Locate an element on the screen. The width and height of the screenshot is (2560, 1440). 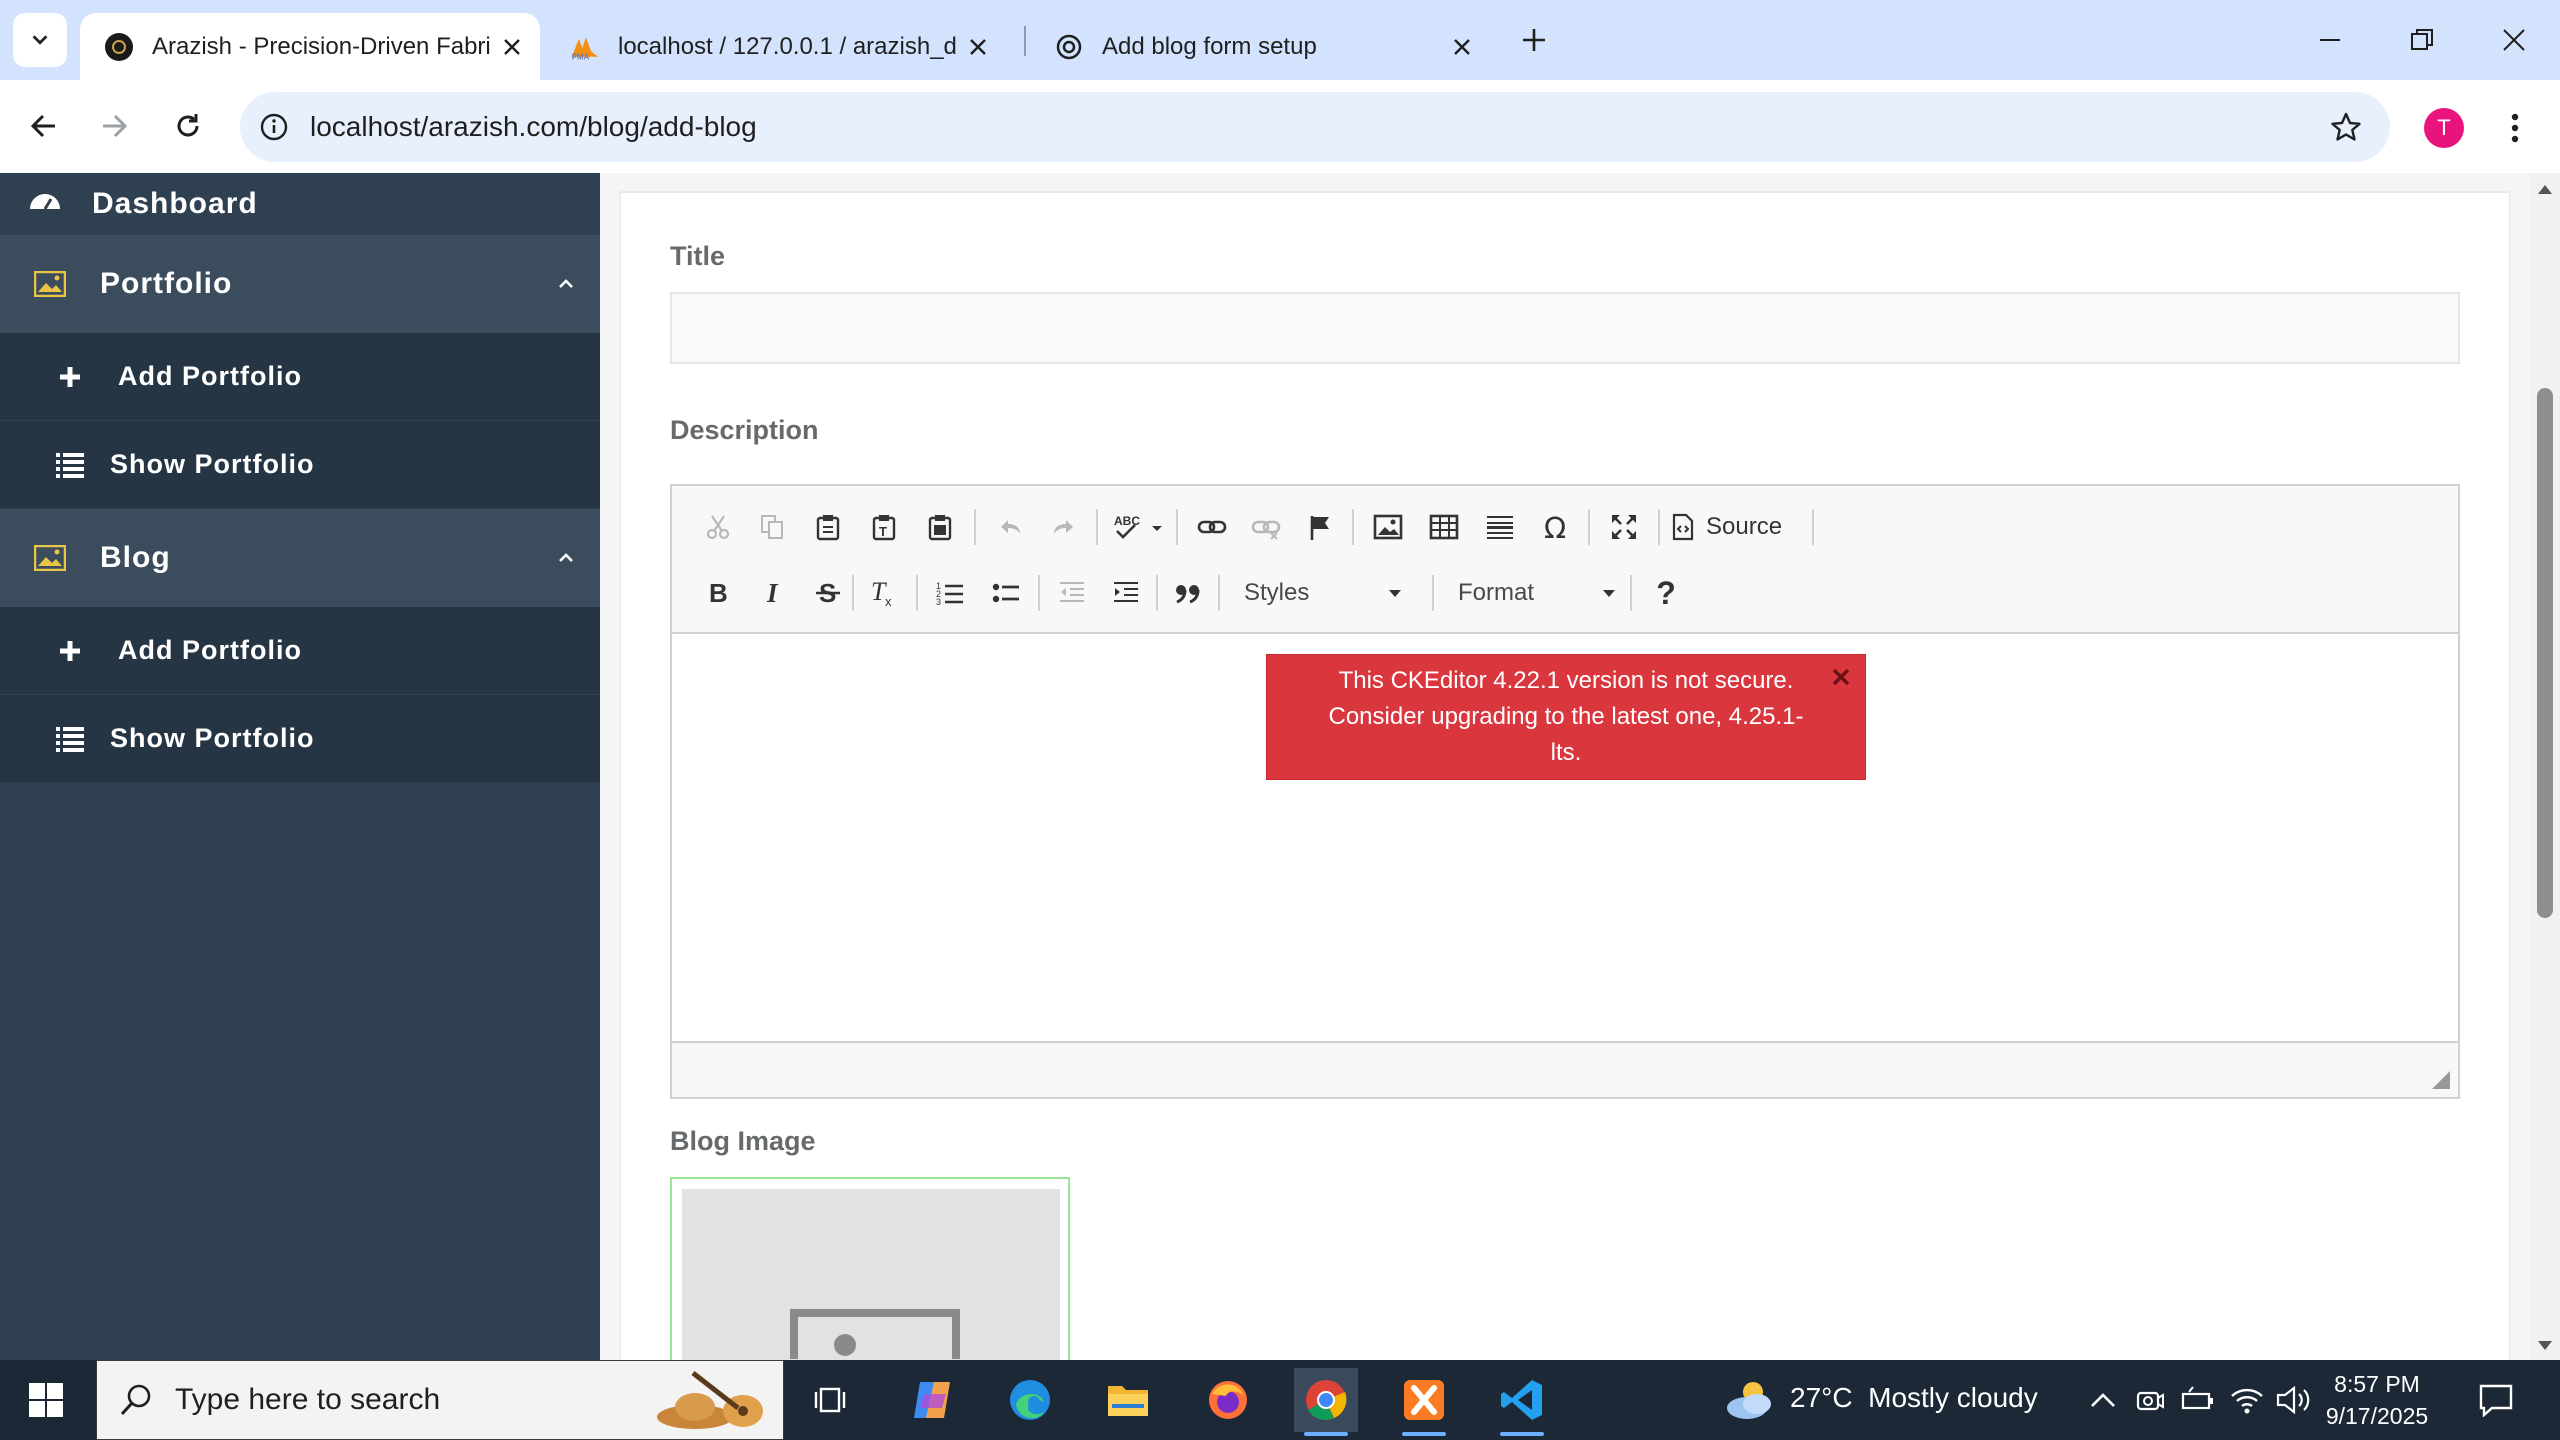
redo-icon is located at coordinates (1064, 527).